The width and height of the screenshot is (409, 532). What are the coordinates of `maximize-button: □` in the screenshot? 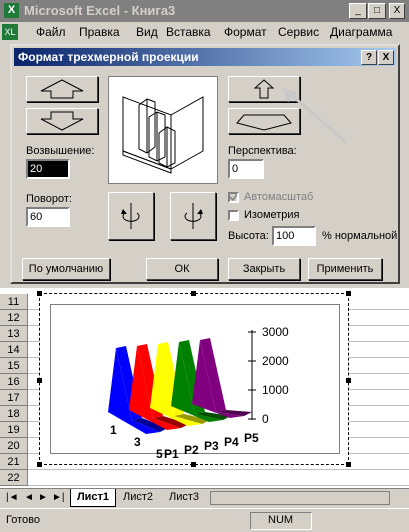 It's located at (377, 11).